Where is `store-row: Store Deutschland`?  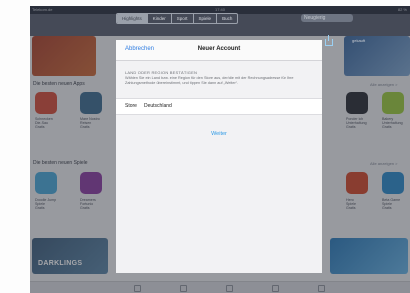
store-row: Store Deutschland is located at coordinates (219, 106).